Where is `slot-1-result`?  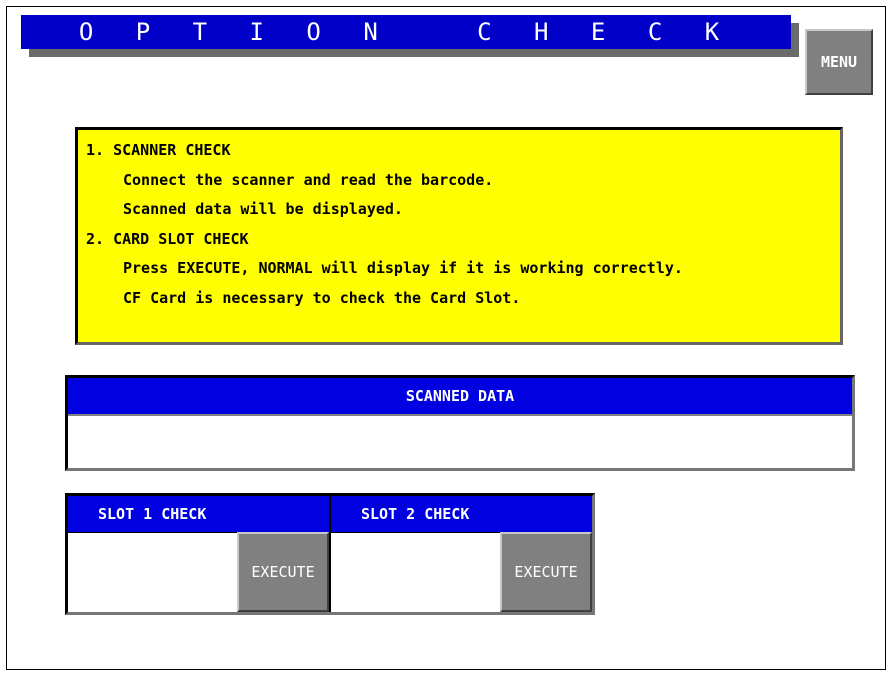 slot-1-result is located at coordinates (153, 572).